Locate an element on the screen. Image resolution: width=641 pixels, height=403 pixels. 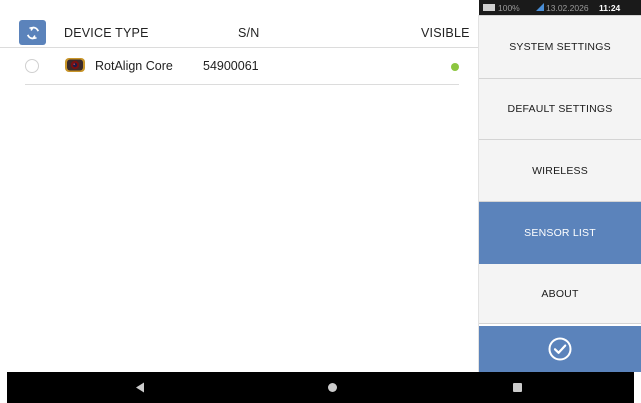
home-icon is located at coordinates (332, 387).